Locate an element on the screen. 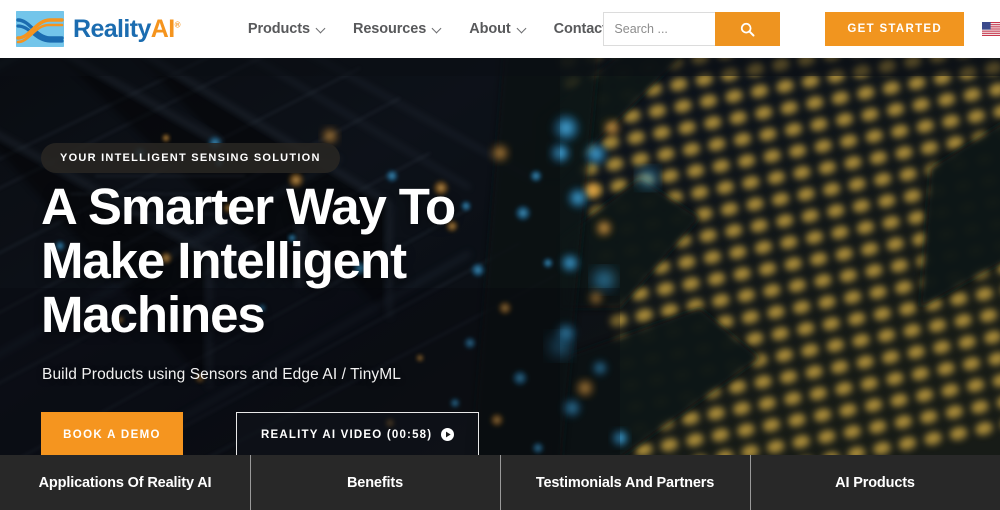 The height and width of the screenshot is (510, 1000). primary-navigation: Products Resources About Contact is located at coordinates (427, 29).